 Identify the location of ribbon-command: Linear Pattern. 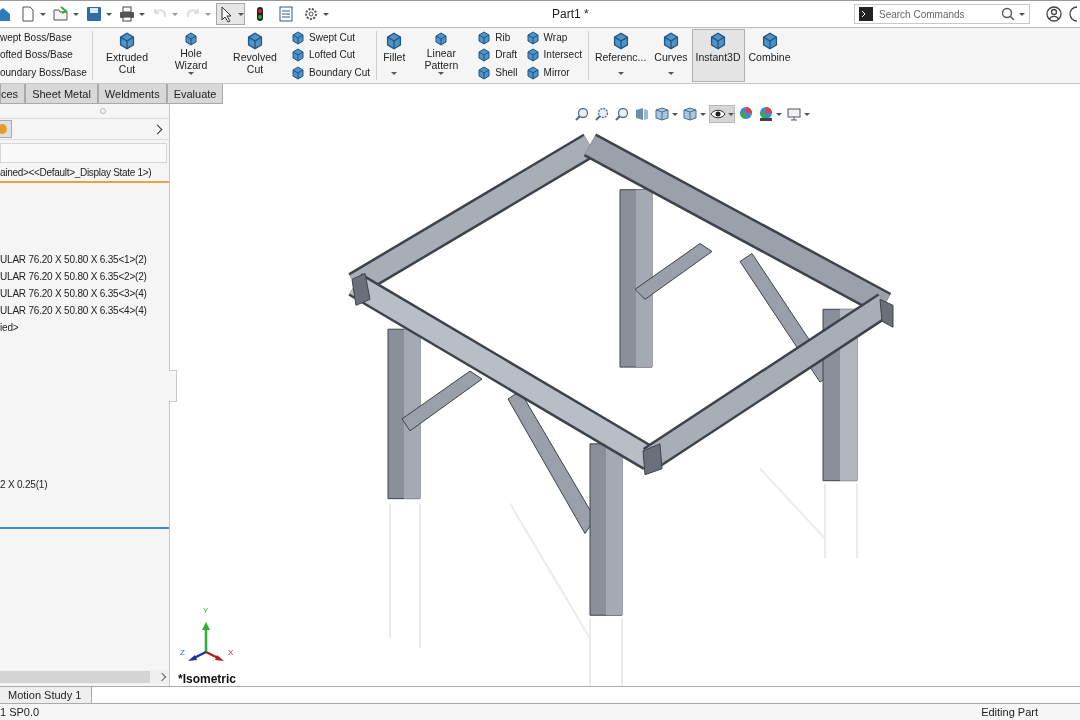
(441, 55).